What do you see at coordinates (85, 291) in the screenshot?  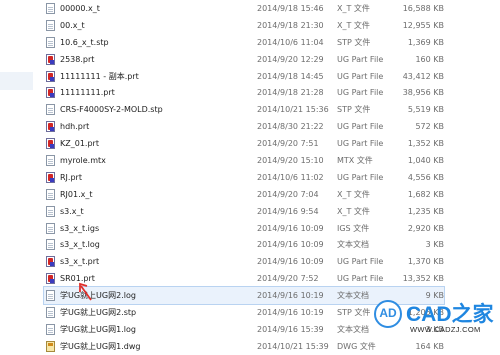 I see `red-arrow-annotation` at bounding box center [85, 291].